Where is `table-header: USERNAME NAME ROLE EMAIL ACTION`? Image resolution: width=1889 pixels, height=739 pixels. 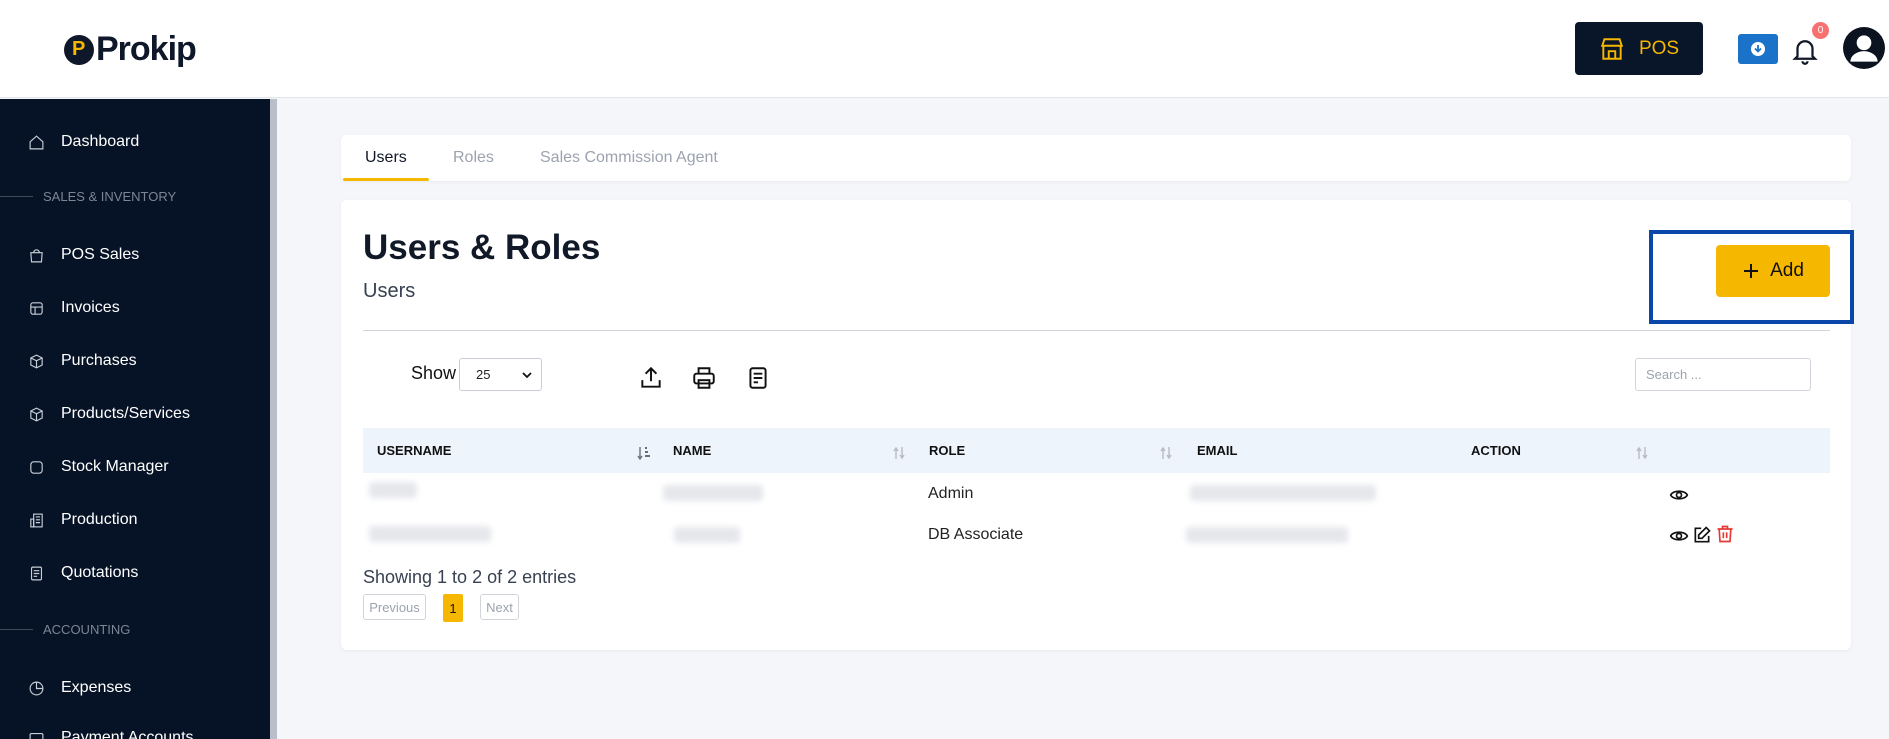
table-header: USERNAME NAME ROLE EMAIL ACTION is located at coordinates (1096, 450).